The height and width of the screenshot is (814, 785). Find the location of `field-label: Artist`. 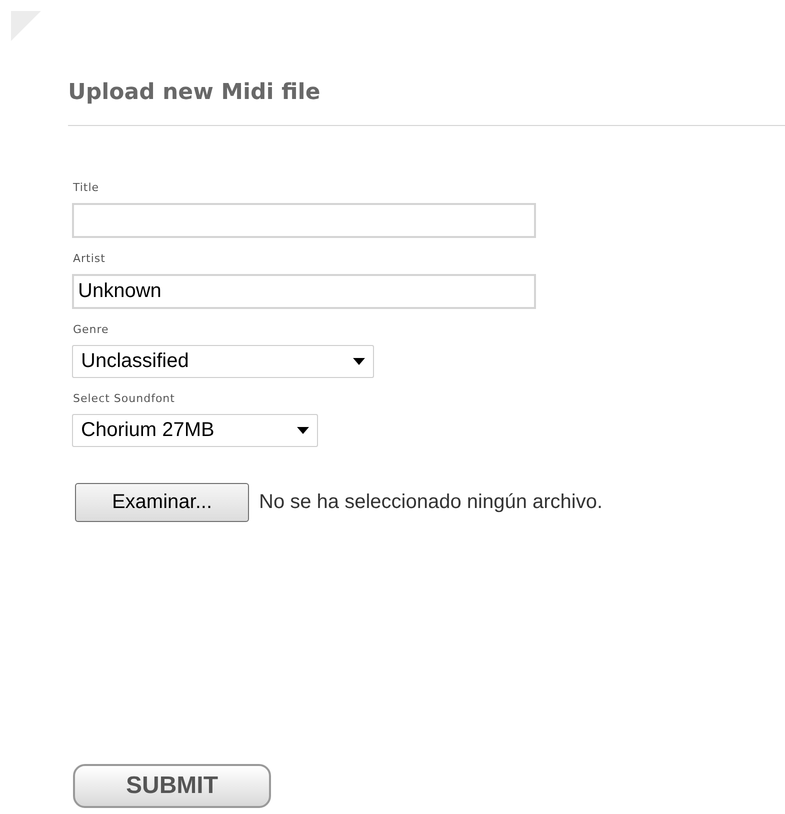

field-label: Artist is located at coordinates (89, 259).